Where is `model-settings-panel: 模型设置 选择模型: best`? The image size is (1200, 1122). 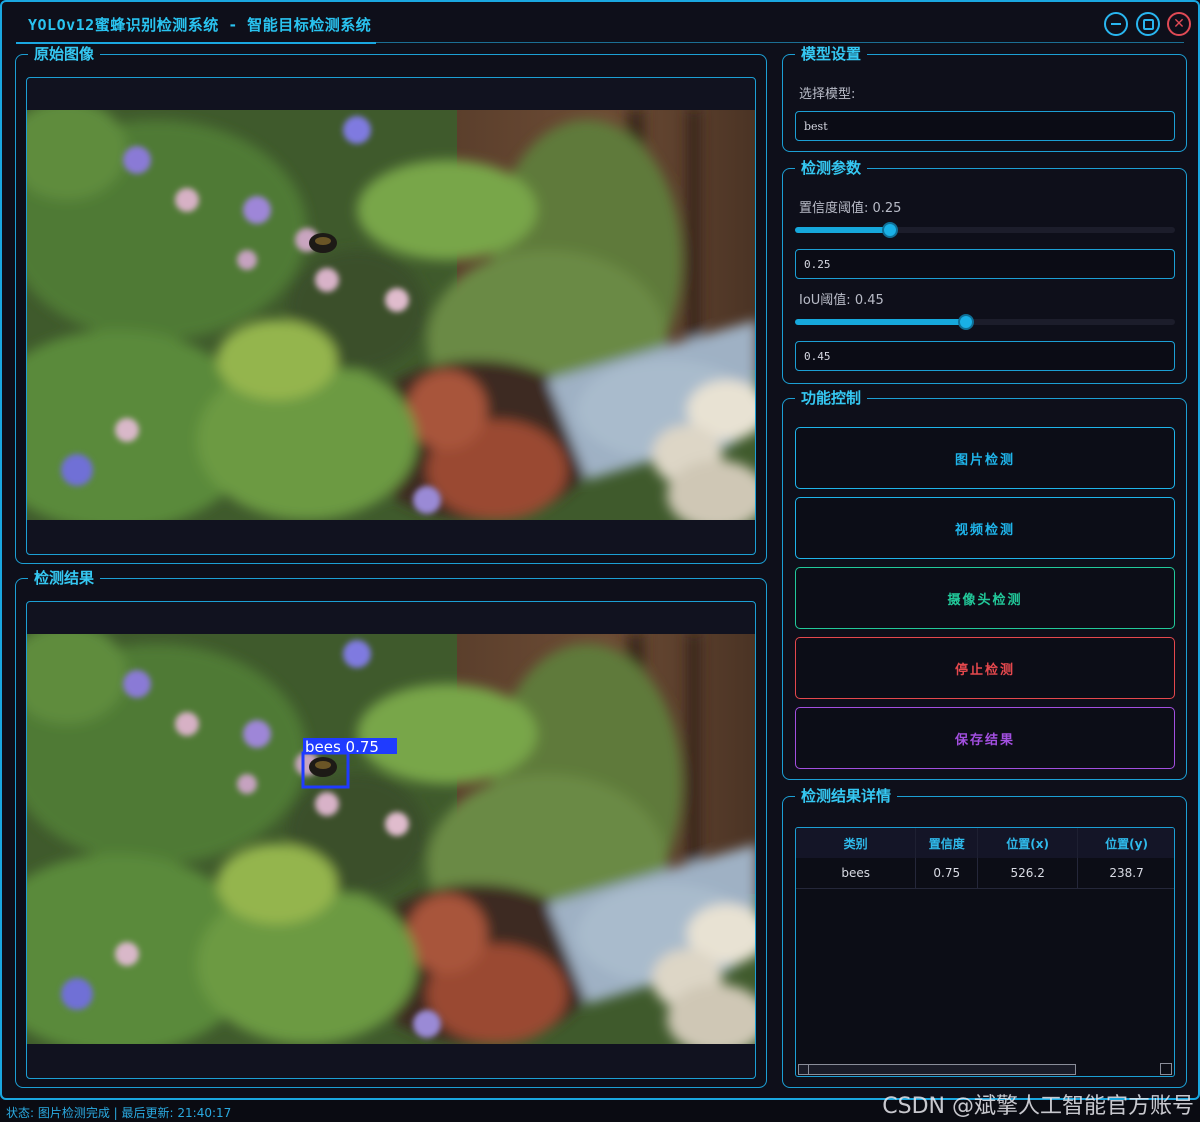 model-settings-panel: 模型设置 选择模型: best is located at coordinates (984, 98).